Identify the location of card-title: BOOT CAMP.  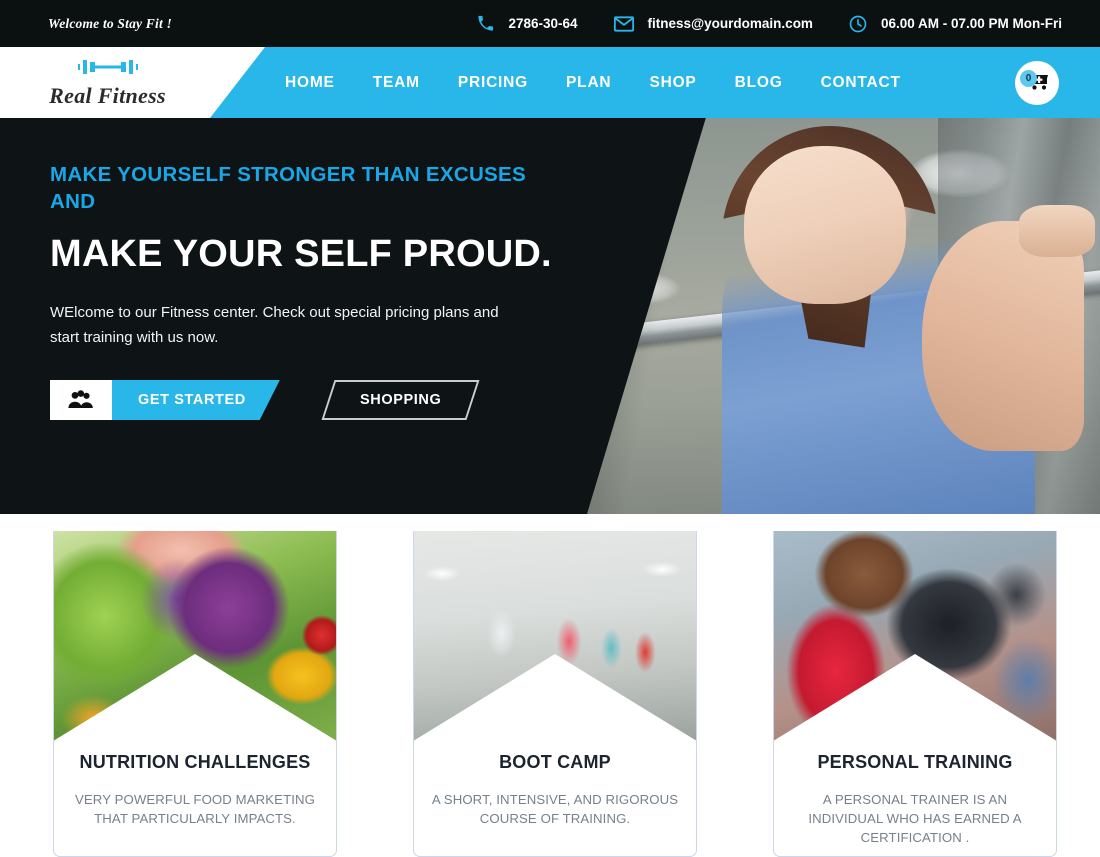
(555, 762).